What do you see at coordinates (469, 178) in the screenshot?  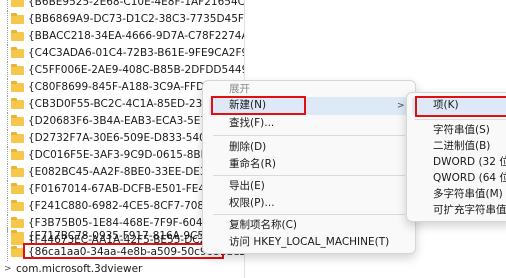 I see `submenu-item-qword-value: QWORD (64 位)` at bounding box center [469, 178].